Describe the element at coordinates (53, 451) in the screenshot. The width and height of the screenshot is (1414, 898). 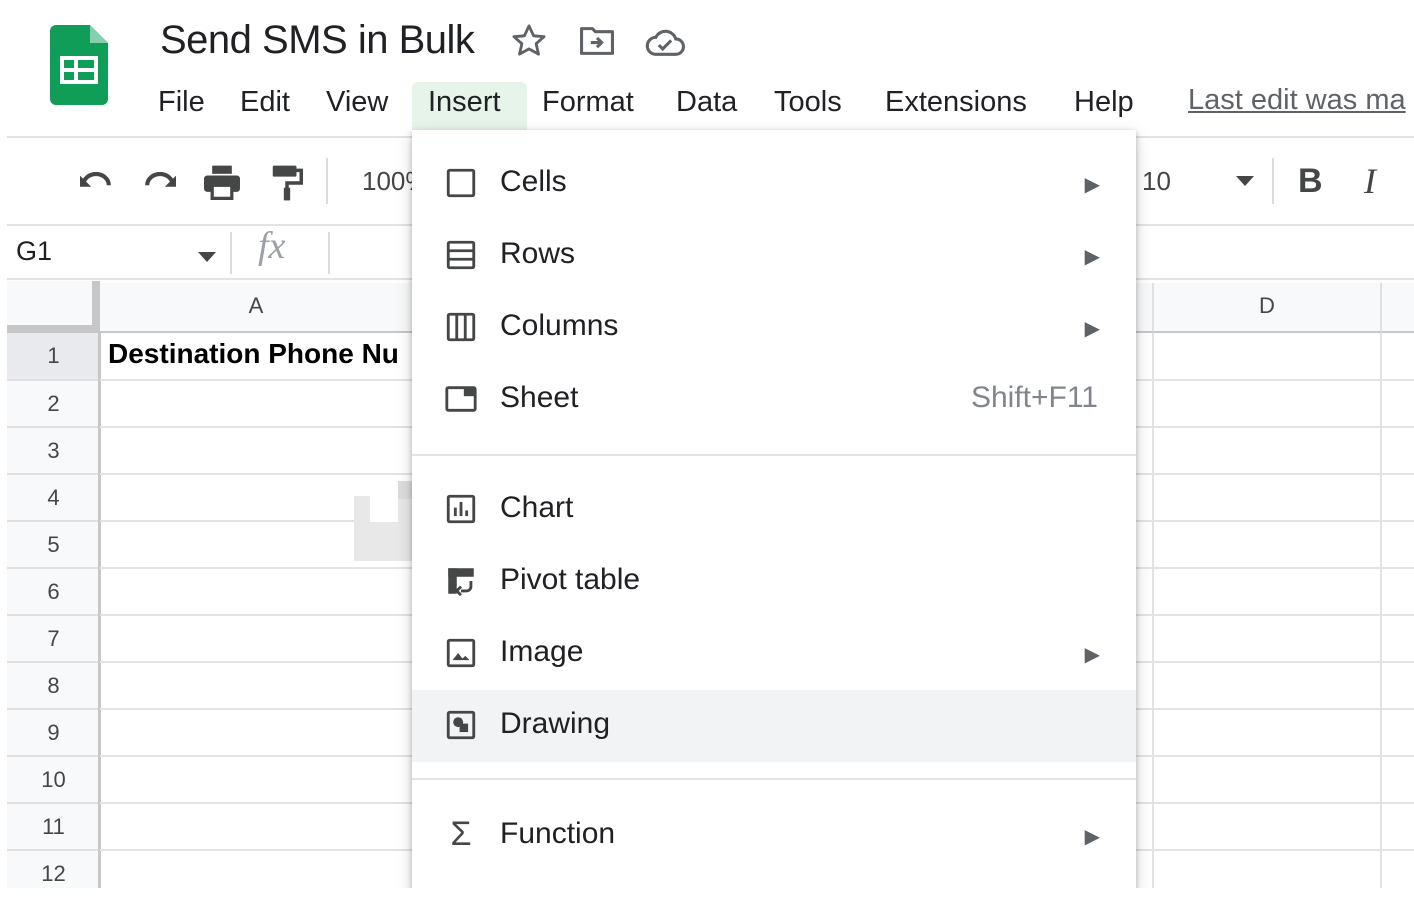
I see `row-header-3: 3` at that location.